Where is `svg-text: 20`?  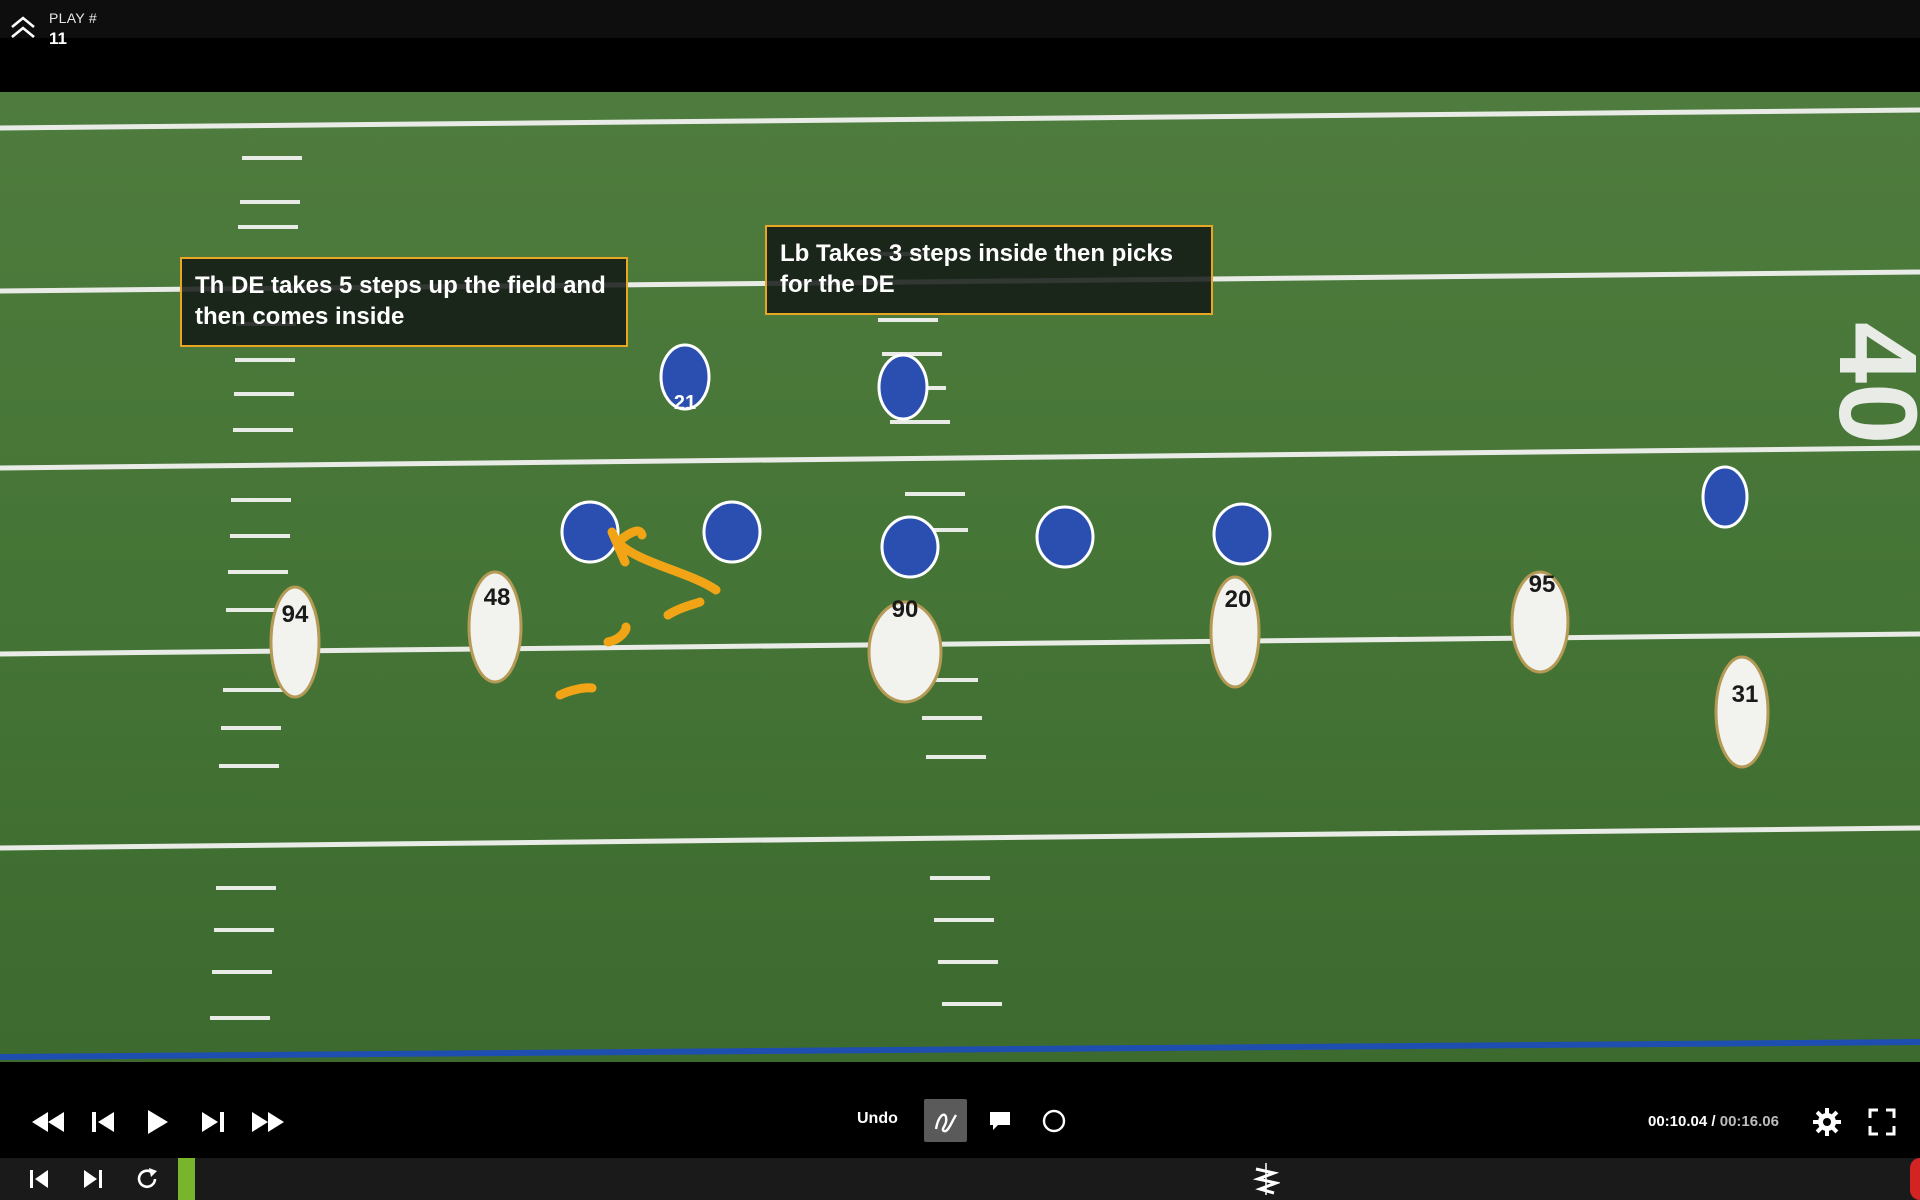
svg-text: 20 is located at coordinates (1238, 599).